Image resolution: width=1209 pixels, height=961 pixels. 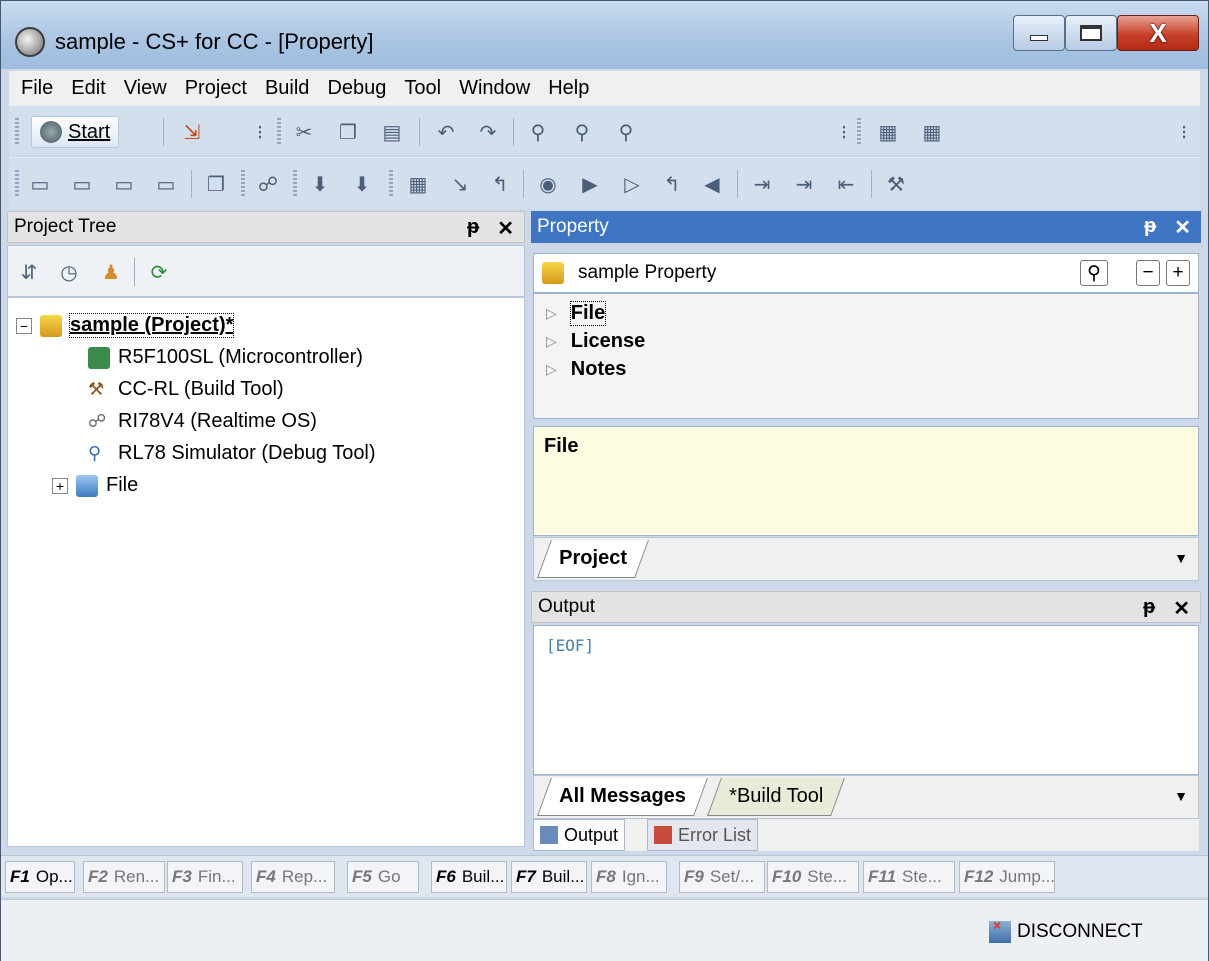 I want to click on start-button: Start, so click(x=75, y=132).